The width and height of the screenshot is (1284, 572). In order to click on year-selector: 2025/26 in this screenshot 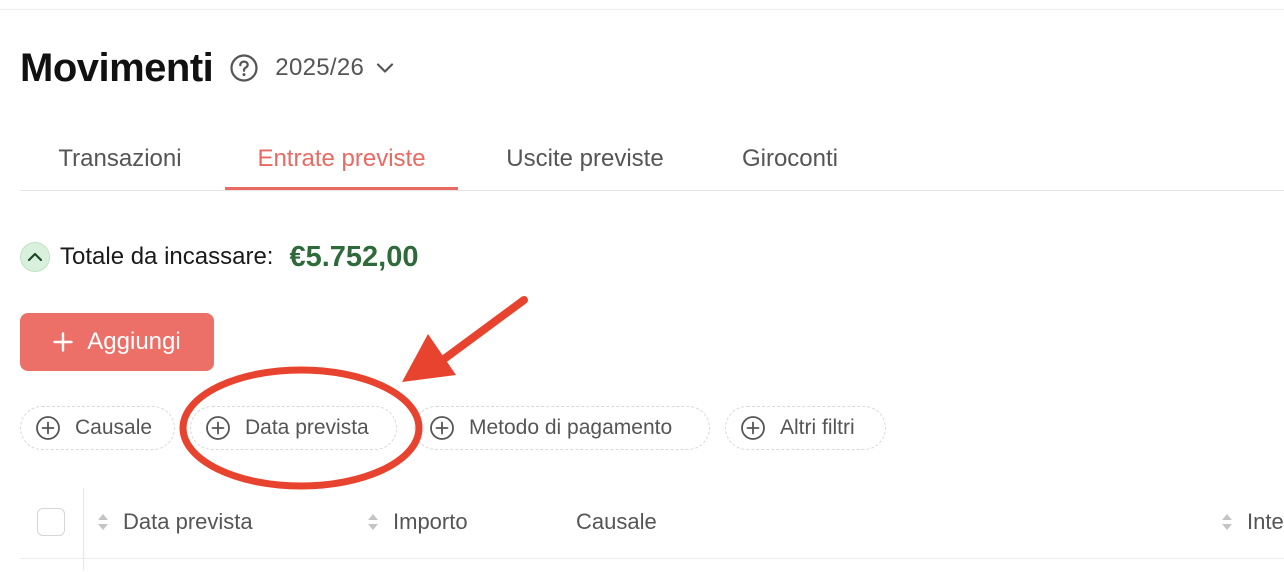, I will do `click(334, 68)`.